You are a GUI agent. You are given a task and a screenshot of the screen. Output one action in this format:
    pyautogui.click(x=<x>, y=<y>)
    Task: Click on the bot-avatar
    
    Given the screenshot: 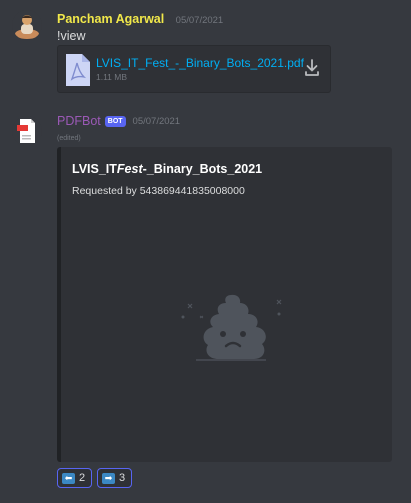 What is the action you would take?
    pyautogui.click(x=27, y=131)
    